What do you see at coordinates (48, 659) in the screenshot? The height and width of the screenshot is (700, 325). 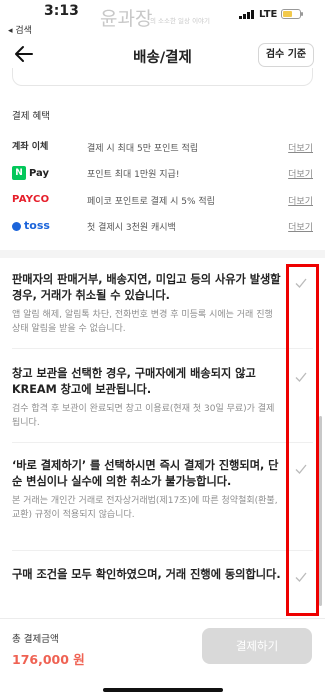 I see `total-price: 176,000 원` at bounding box center [48, 659].